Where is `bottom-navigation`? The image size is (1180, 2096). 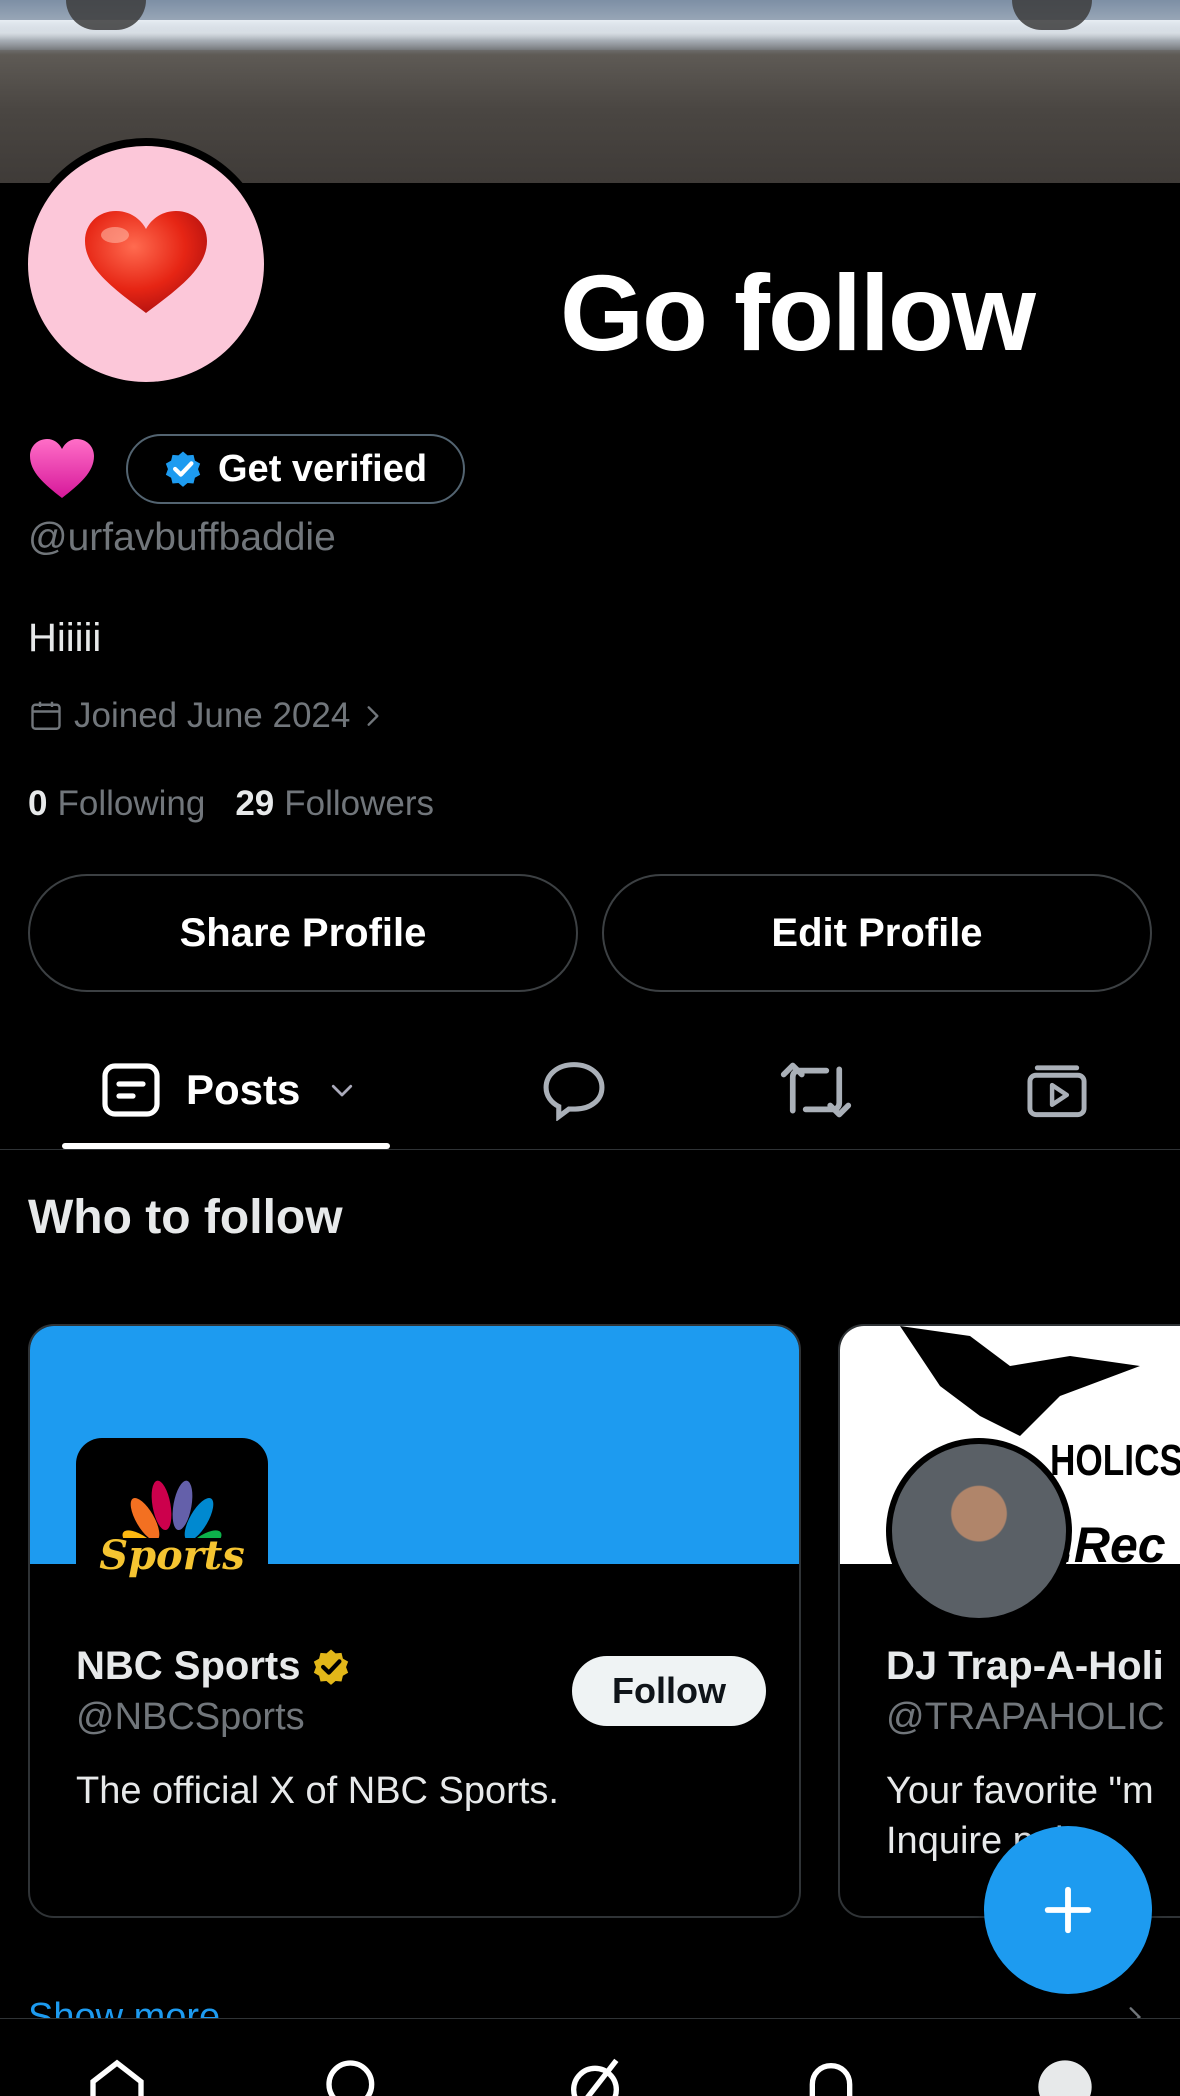
bottom-navigation is located at coordinates (590, 2057).